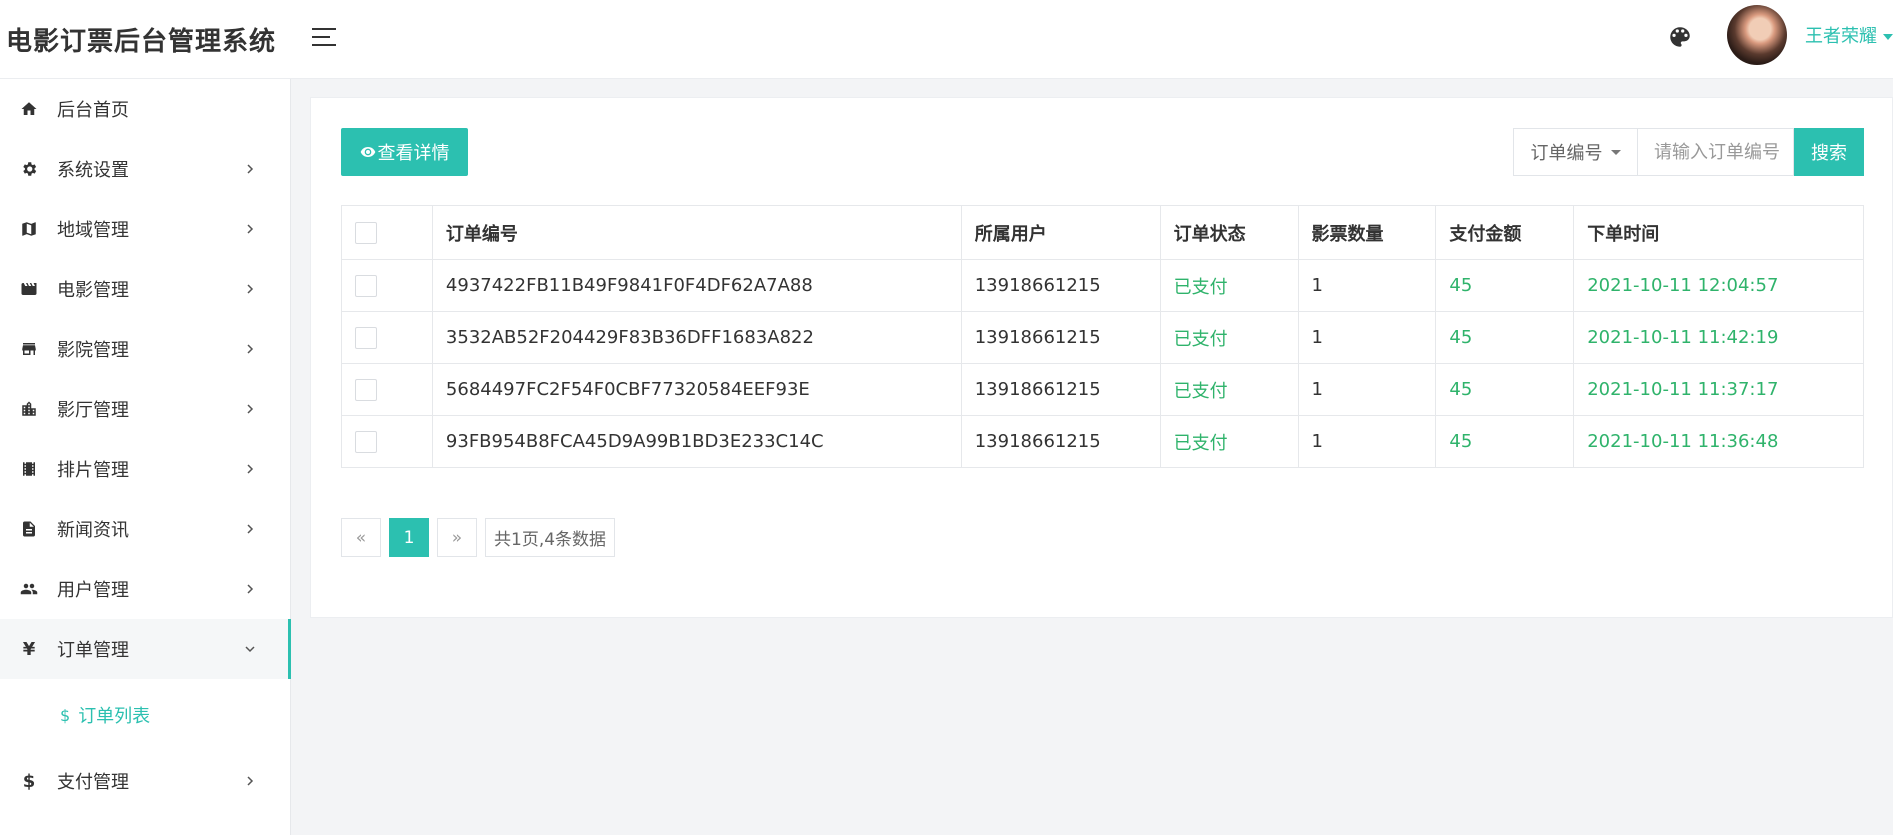  What do you see at coordinates (1718, 337) in the screenshot?
I see `order-time-cell: 2021-10-11 11:42:19` at bounding box center [1718, 337].